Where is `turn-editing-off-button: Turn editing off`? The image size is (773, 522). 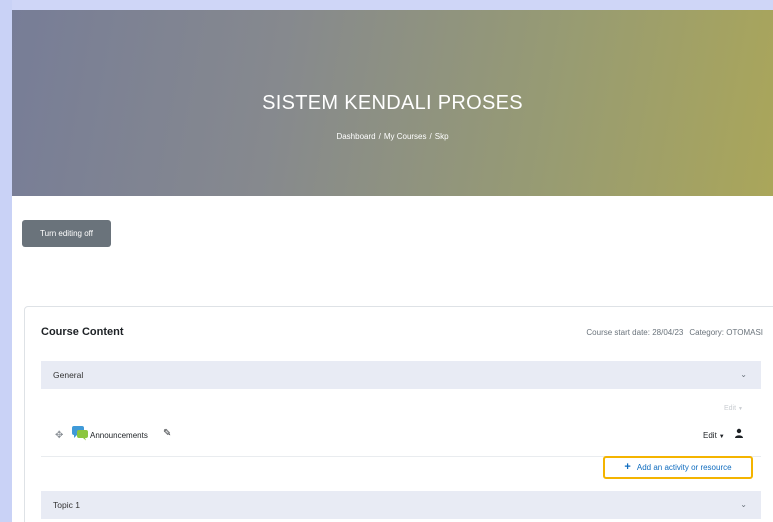
turn-editing-off-button: Turn editing off is located at coordinates (66, 233).